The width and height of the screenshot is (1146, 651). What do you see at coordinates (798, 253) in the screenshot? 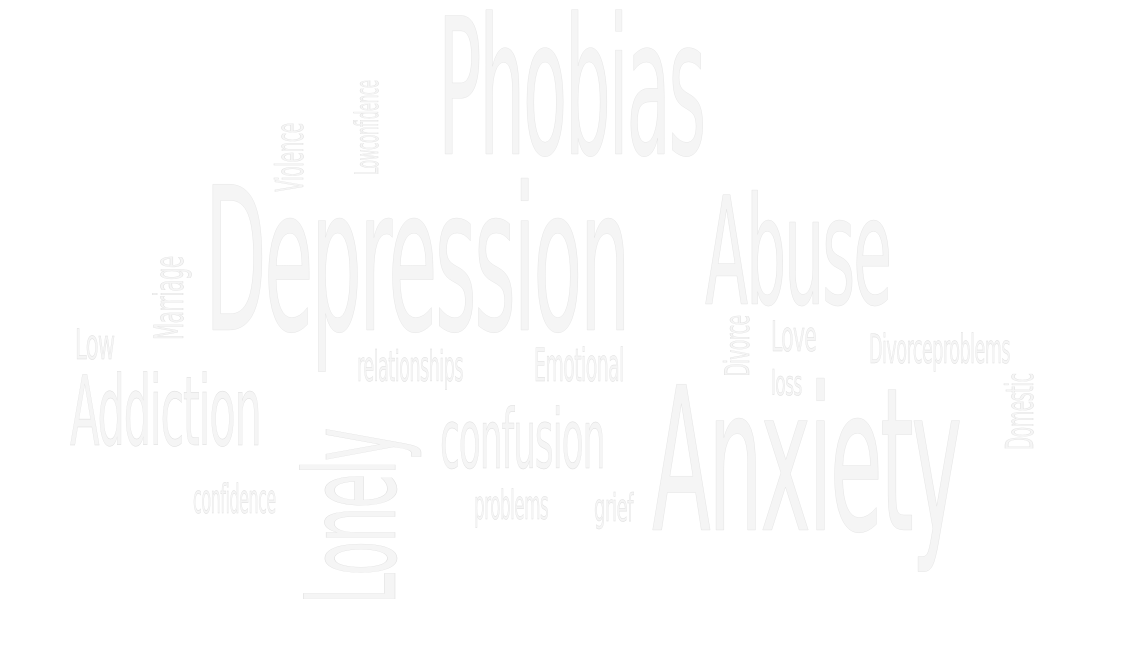
I see `word-abuse: Abuse` at bounding box center [798, 253].